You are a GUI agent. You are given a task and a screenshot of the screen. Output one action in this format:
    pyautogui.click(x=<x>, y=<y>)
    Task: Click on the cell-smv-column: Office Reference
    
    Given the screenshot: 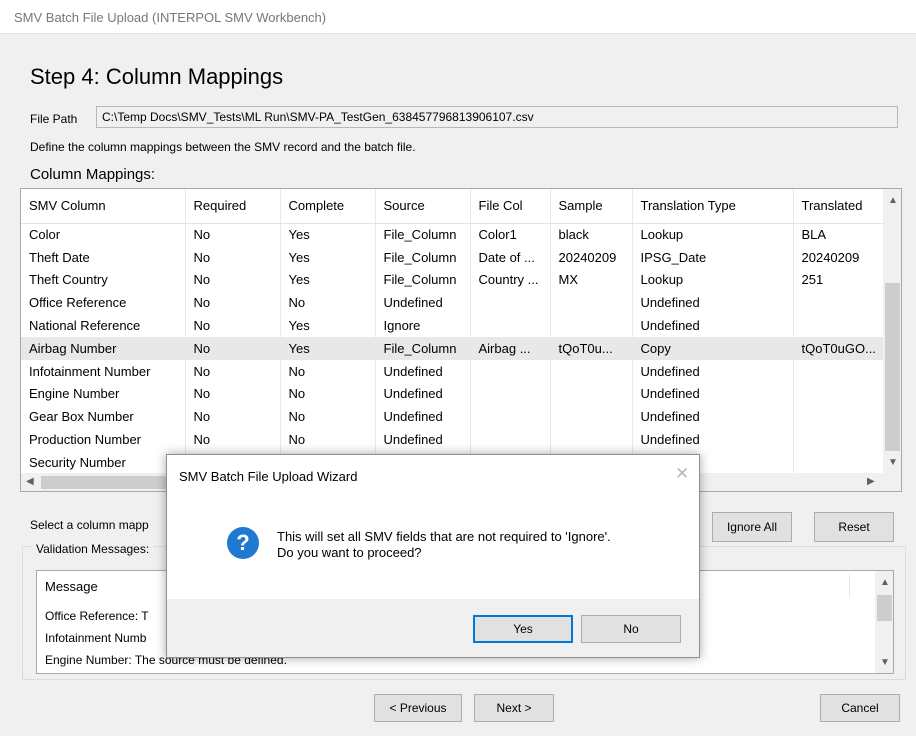 What is the action you would take?
    pyautogui.click(x=103, y=303)
    